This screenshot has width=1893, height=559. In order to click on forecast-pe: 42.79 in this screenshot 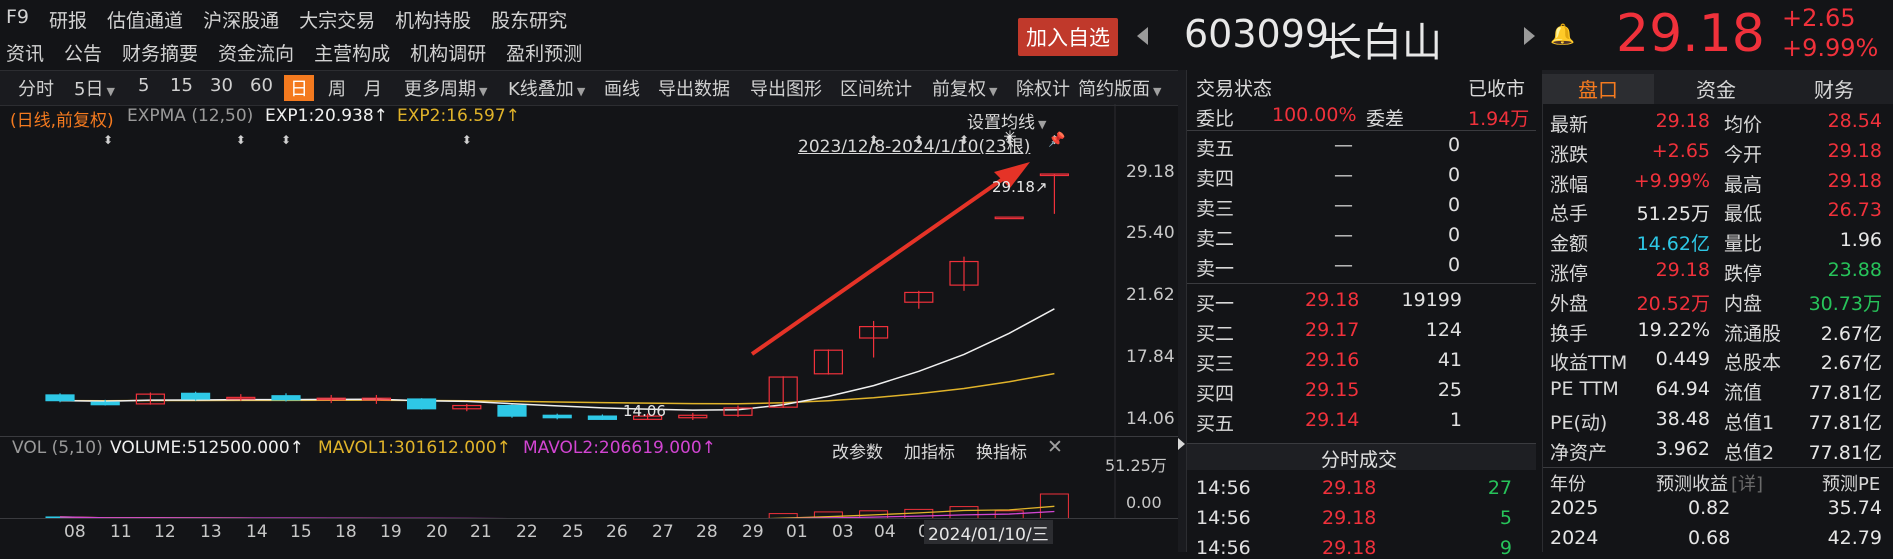, I will do `click(1854, 538)`.